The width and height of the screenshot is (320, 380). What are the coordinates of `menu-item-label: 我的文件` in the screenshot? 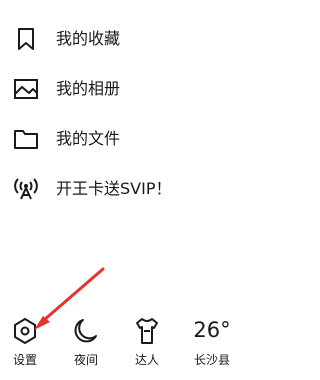 It's located at (88, 138).